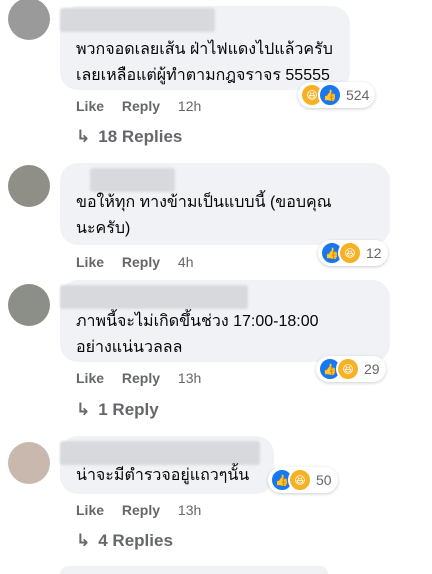 This screenshot has height=574, width=432. Describe the element at coordinates (167, 465) in the screenshot. I see `comment-bubble: น่าจะมีตำรวจอยู่แถวๆนั้น` at that location.